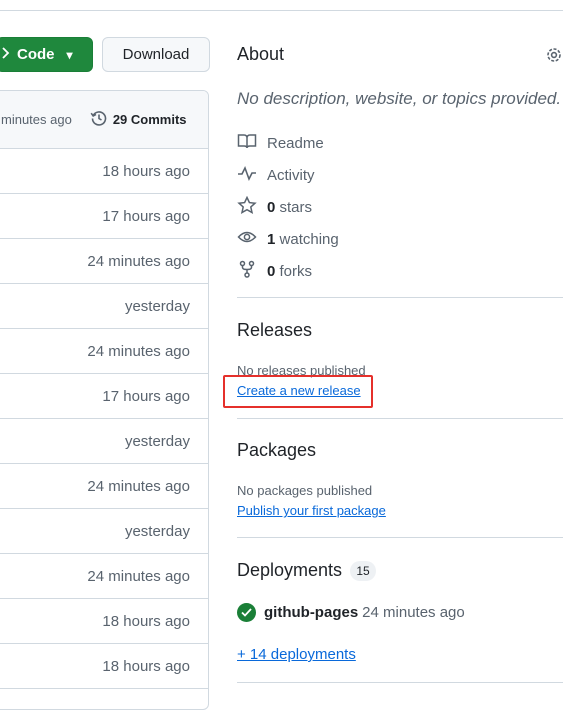 The width and height of the screenshot is (574, 710). What do you see at coordinates (291, 175) in the screenshot?
I see `activity-label: Activity` at bounding box center [291, 175].